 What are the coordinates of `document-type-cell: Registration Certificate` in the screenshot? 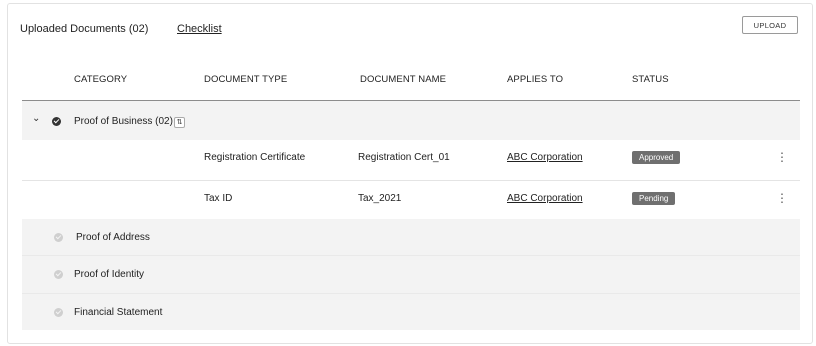 It's located at (255, 157).